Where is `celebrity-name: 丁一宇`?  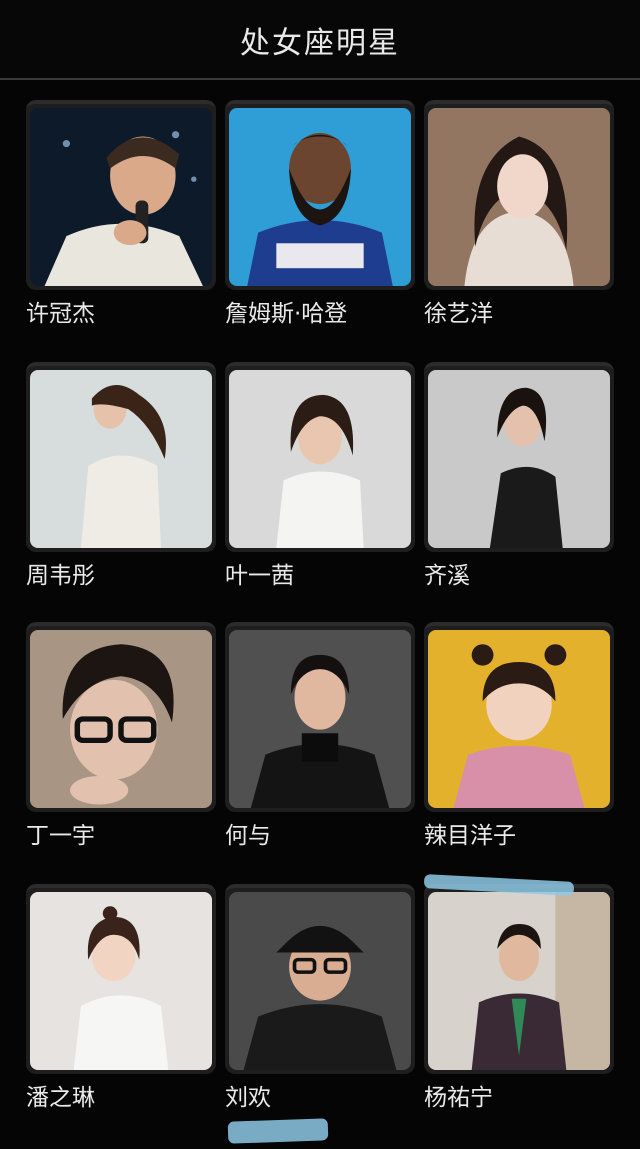
celebrity-name: 丁一宇 is located at coordinates (60, 836).